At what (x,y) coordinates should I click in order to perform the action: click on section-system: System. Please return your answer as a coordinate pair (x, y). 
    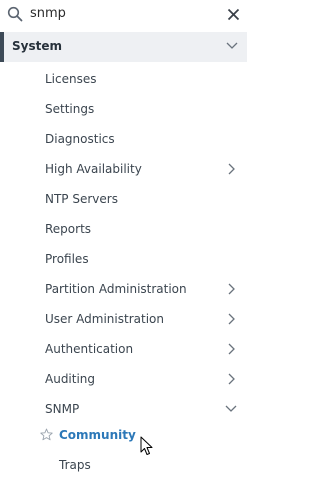
    Looking at the image, I should click on (123, 47).